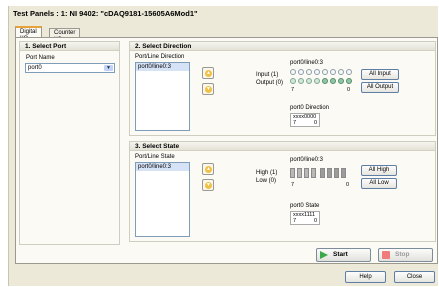 The image size is (439, 287). What do you see at coordinates (365, 277) in the screenshot?
I see `help-button: Help` at bounding box center [365, 277].